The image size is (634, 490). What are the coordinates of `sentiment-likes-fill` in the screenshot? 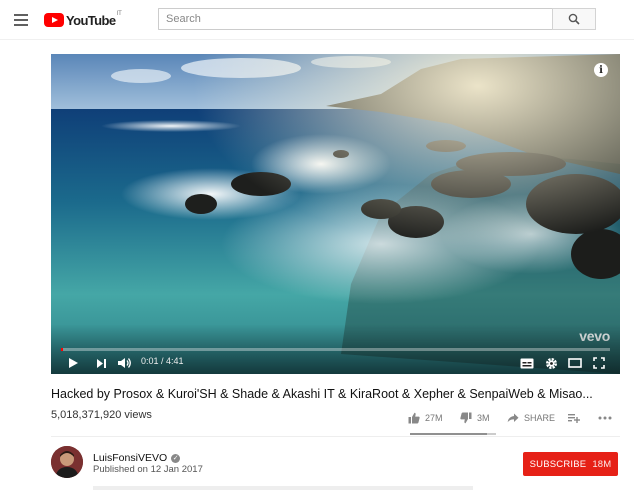 It's located at (449, 434).